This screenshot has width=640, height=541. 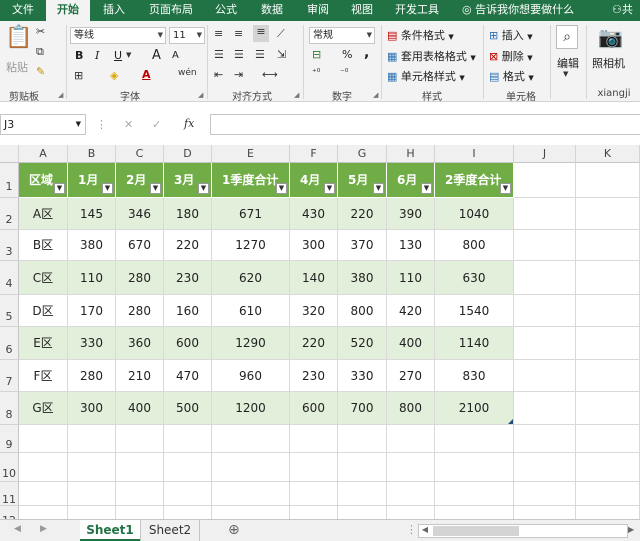 I want to click on row-header: 11, so click(x=9, y=494).